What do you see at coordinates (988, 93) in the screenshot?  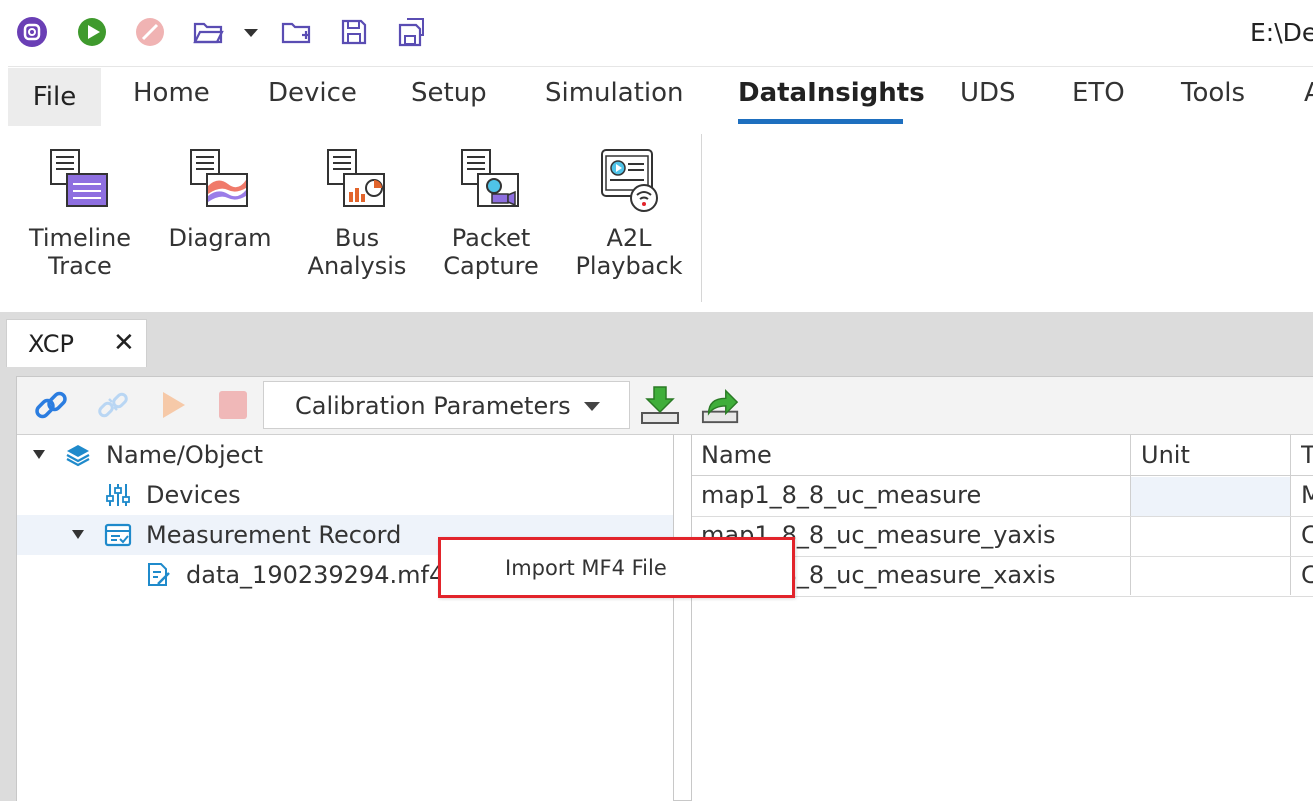 I see `tab-uds: UDS` at bounding box center [988, 93].